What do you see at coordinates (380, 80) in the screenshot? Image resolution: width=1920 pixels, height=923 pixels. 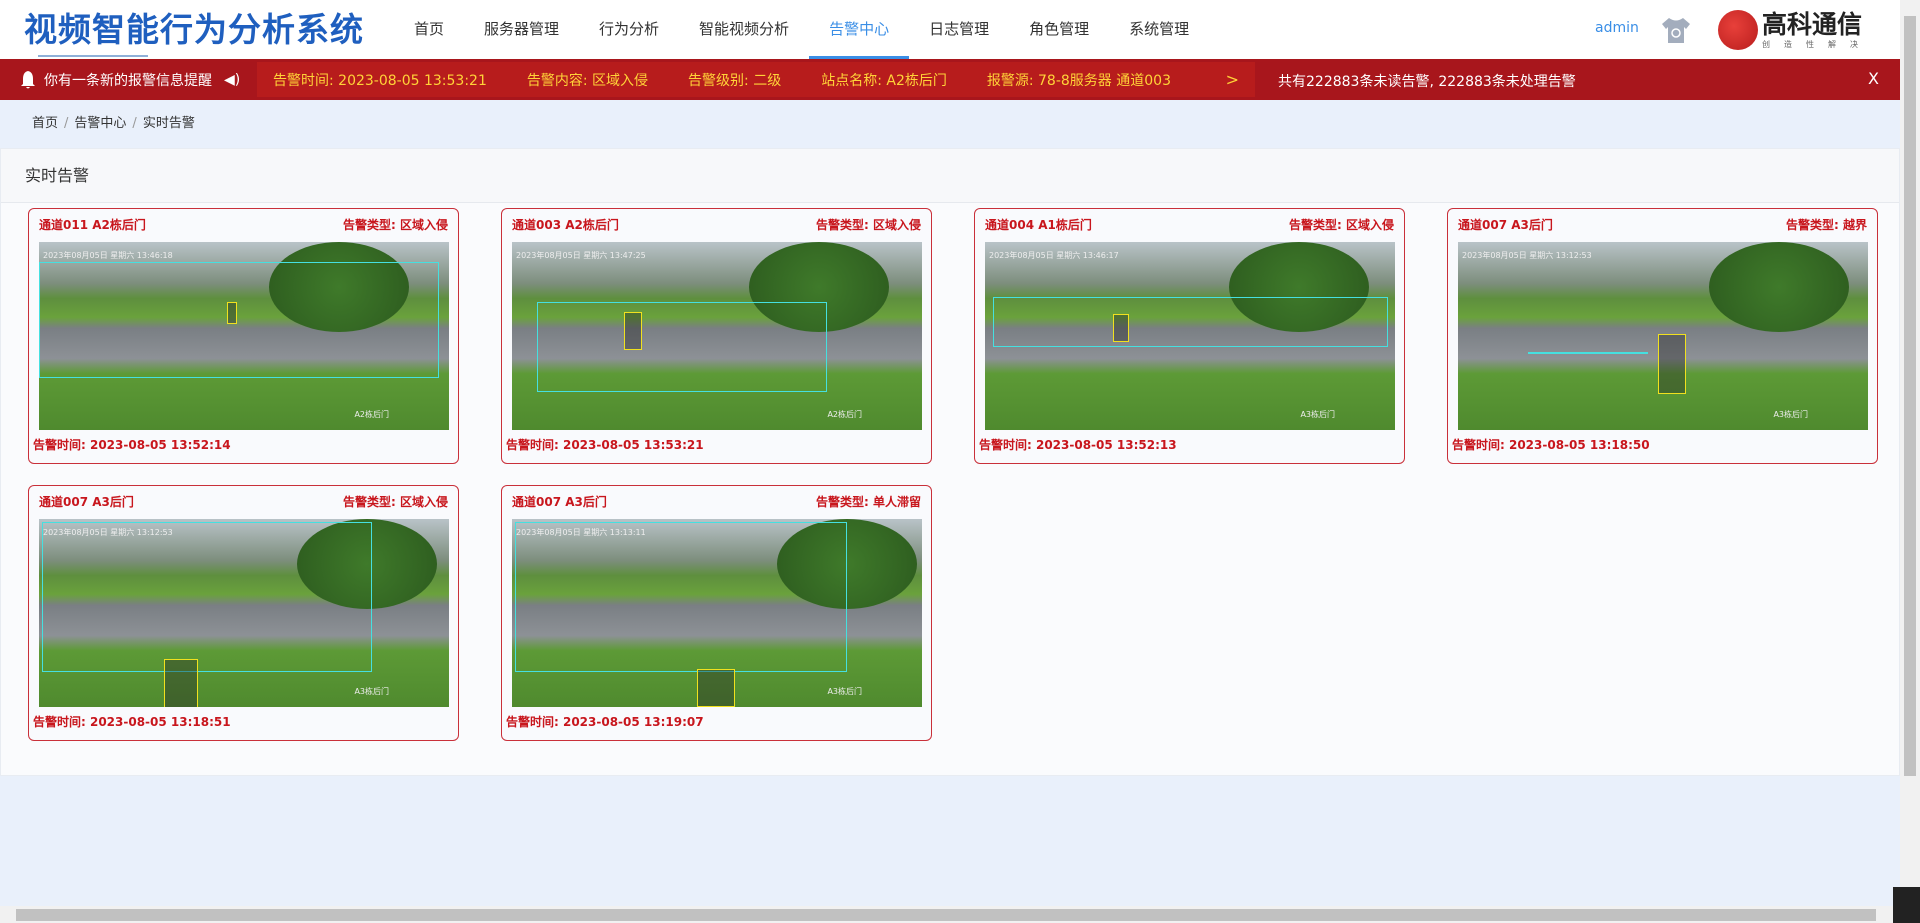 I see `alert-time: 告警时间: 2023-08-05 13:53:21` at bounding box center [380, 80].